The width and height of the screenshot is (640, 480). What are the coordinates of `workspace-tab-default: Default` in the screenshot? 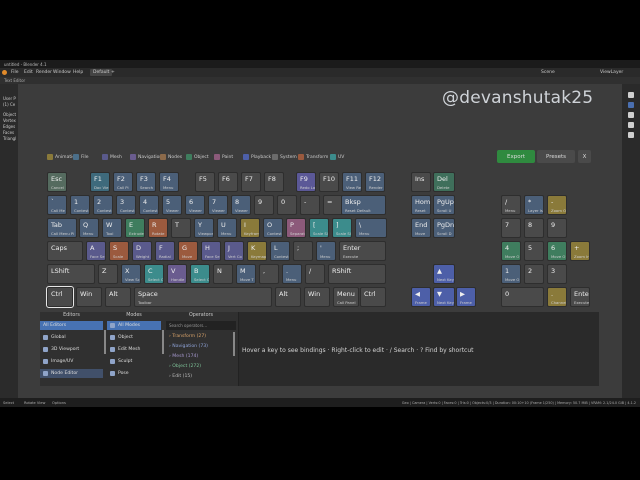 It's located at (101, 72).